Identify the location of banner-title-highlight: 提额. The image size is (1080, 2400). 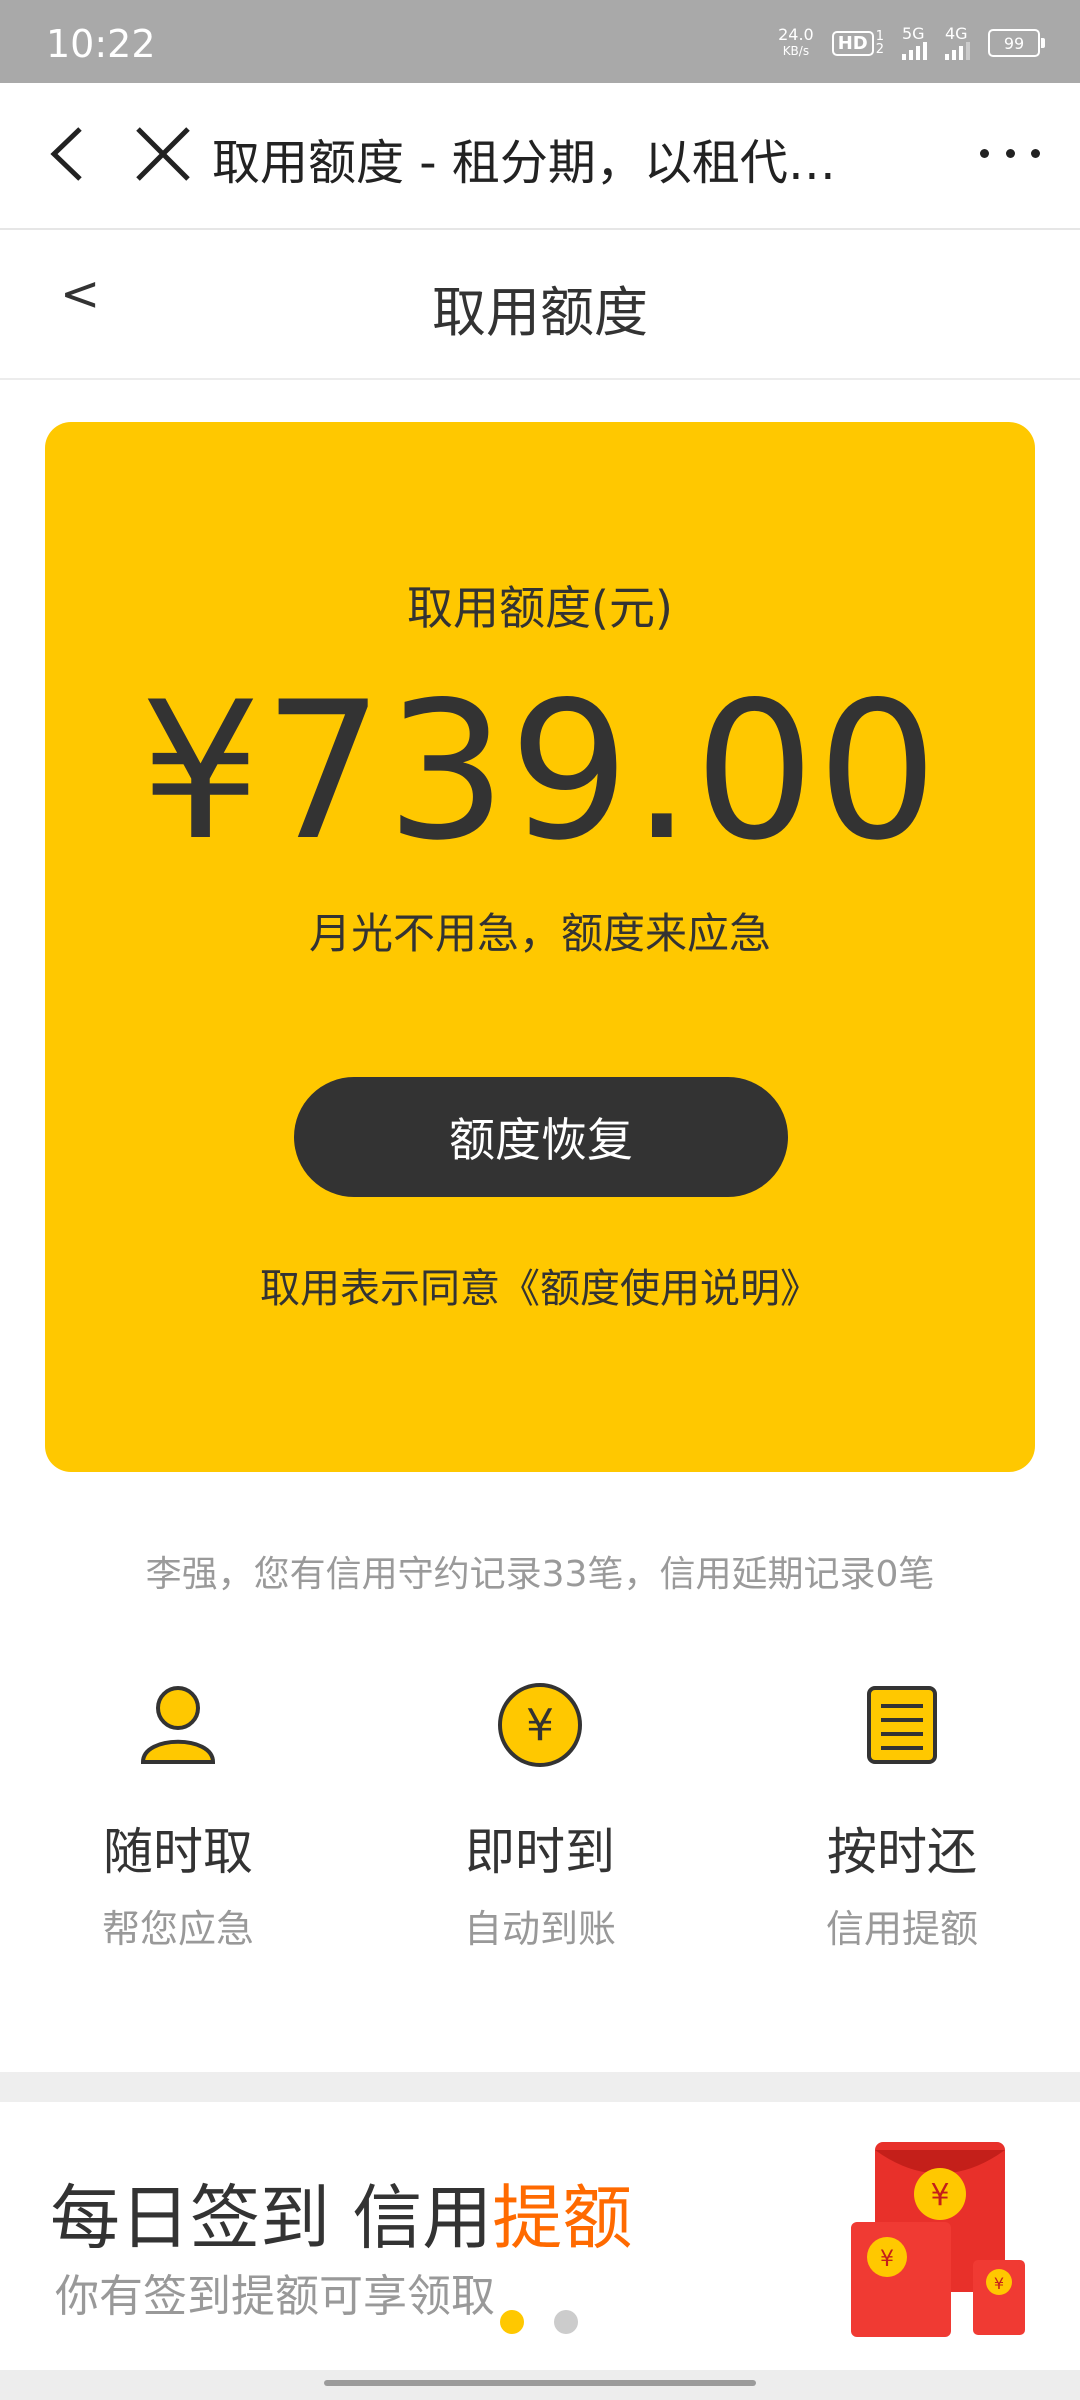
(562, 2218).